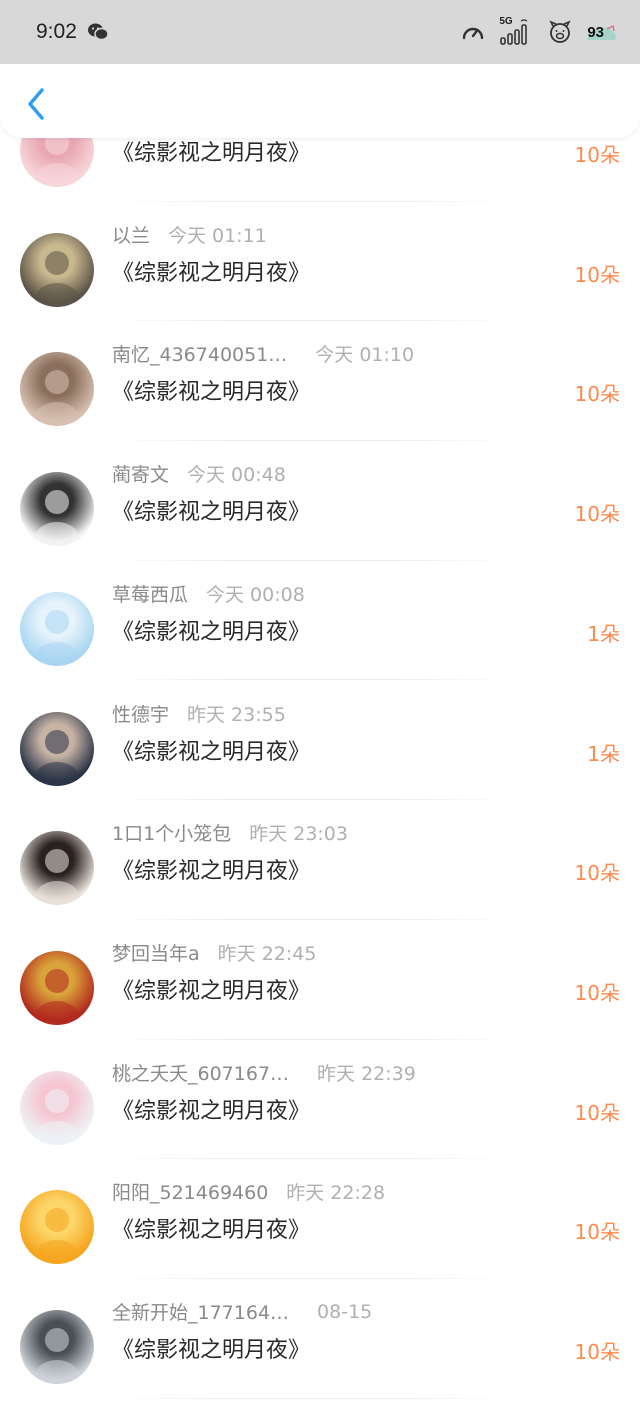 Image resolution: width=640 pixels, height=1408 pixels. Describe the element at coordinates (365, 355) in the screenshot. I see `timestamp: 今天 01:10` at that location.